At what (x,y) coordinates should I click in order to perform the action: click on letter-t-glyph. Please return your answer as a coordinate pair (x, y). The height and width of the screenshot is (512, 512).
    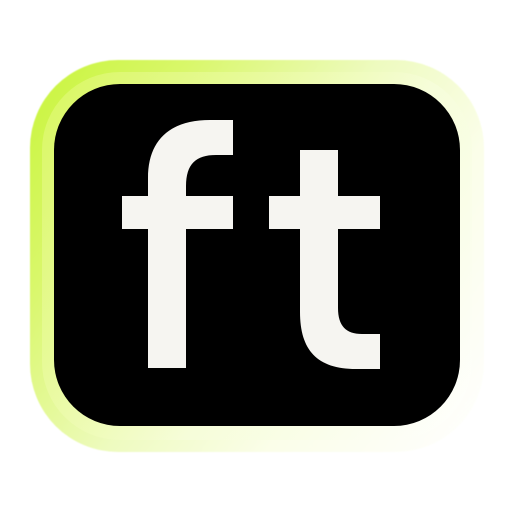
    Looking at the image, I should click on (324, 259).